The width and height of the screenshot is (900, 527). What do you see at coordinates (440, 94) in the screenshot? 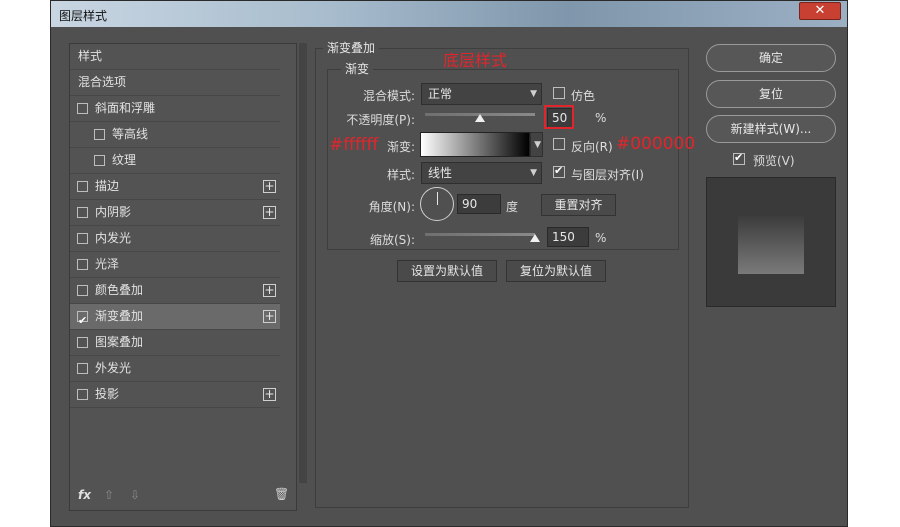
I see `blend-mode-value: 正常` at bounding box center [440, 94].